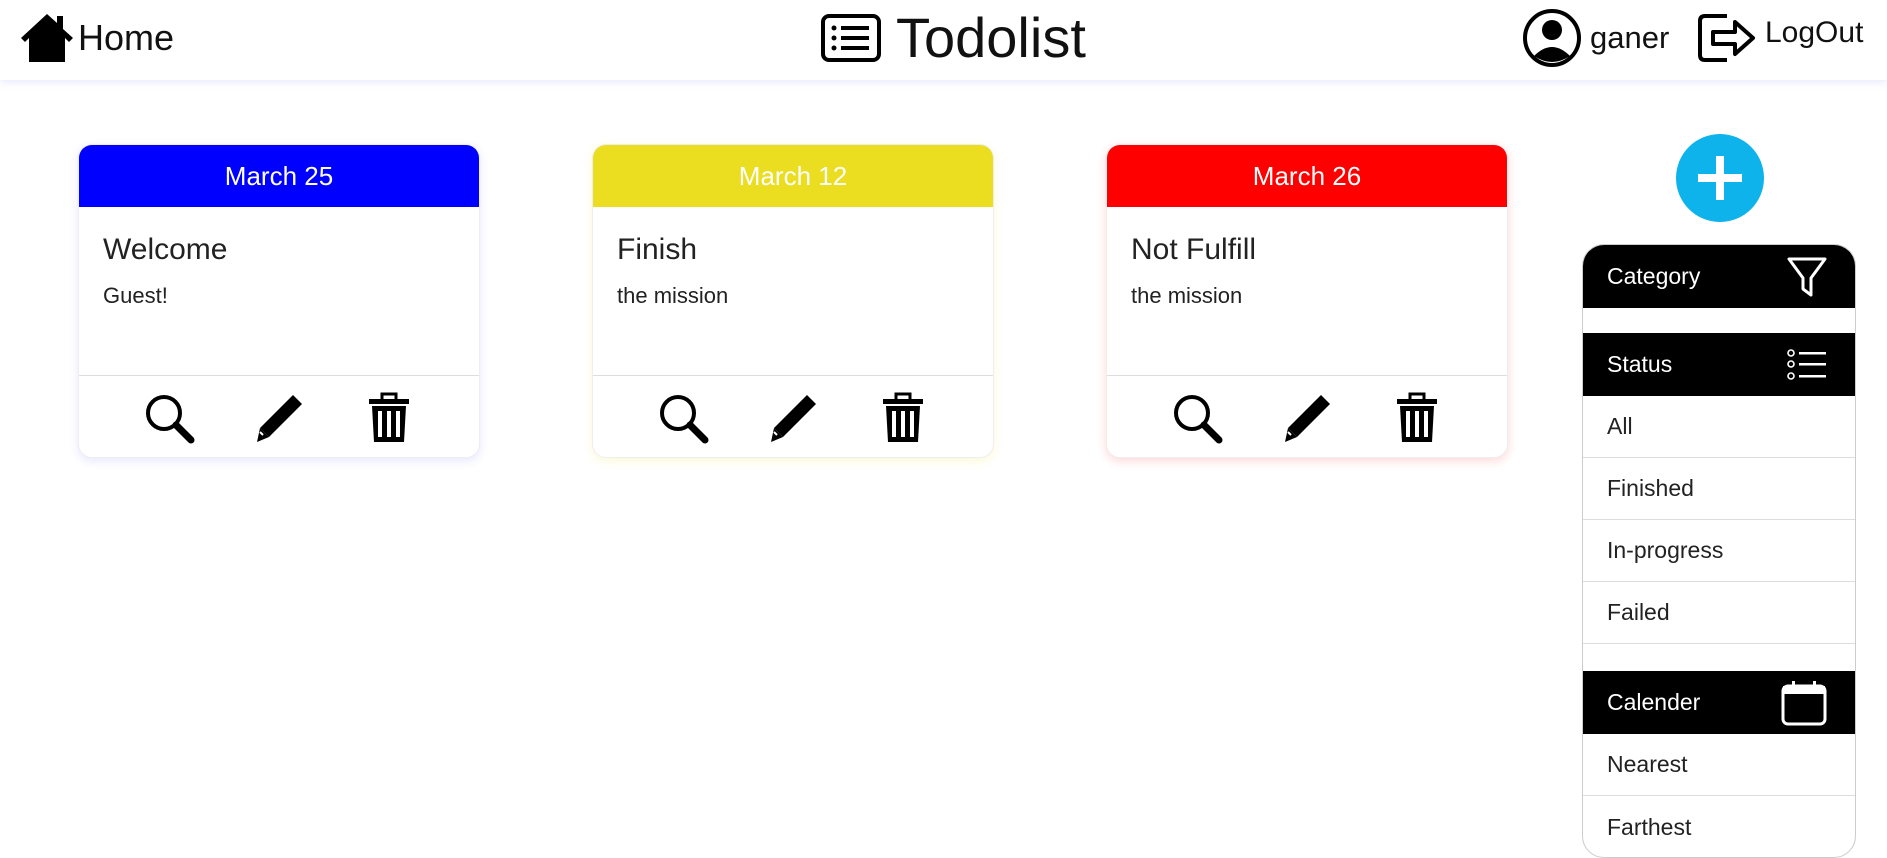  I want to click on status-header: Status, so click(1719, 364).